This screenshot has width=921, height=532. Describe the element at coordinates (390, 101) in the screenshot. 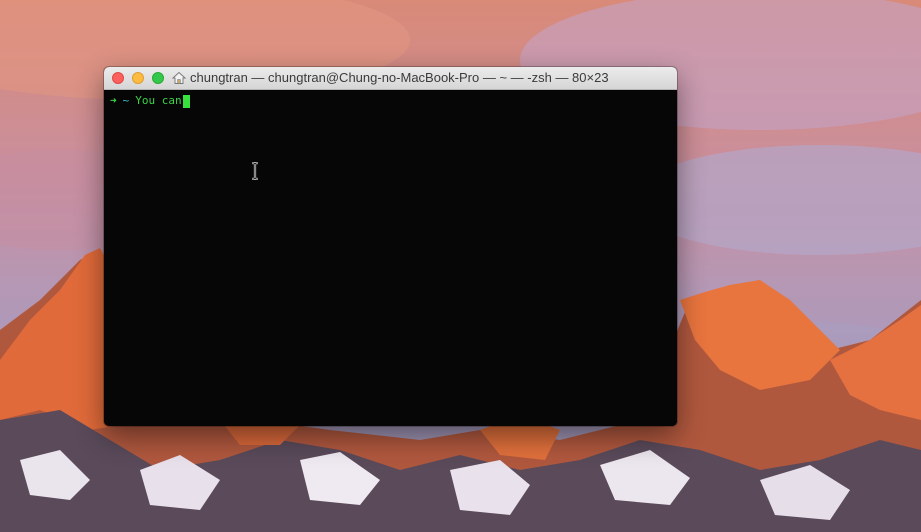

I see `prompt-line: ➜ ~ You can` at that location.